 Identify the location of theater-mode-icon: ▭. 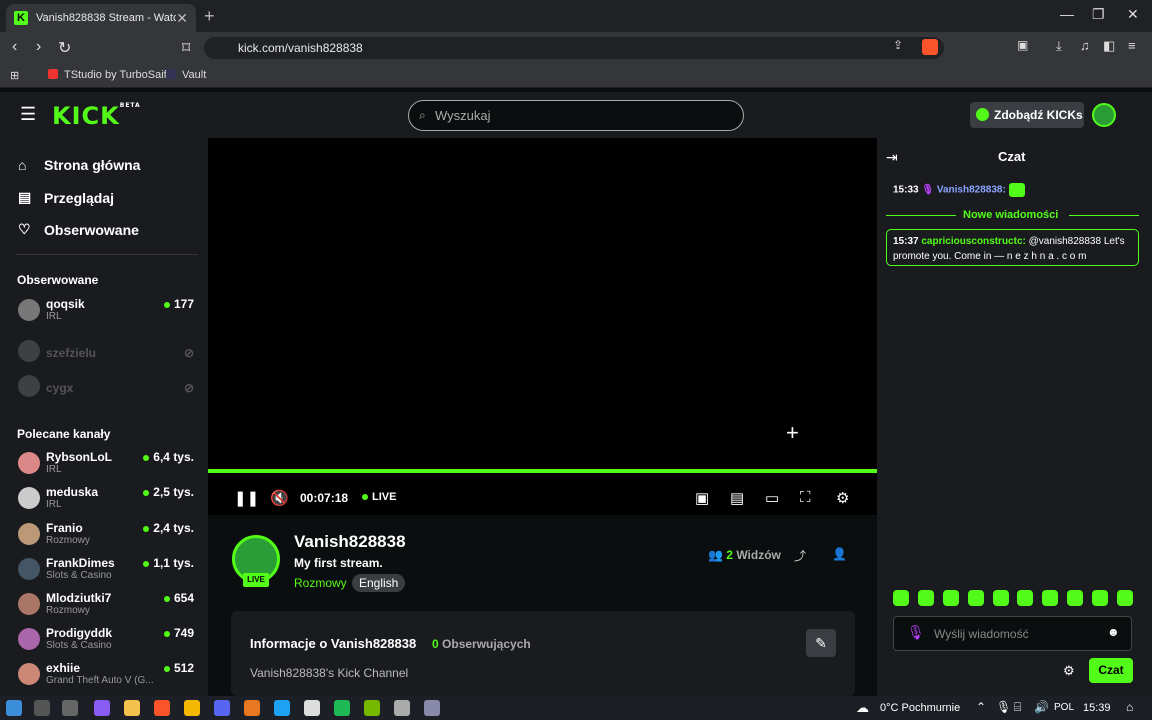
(772, 498).